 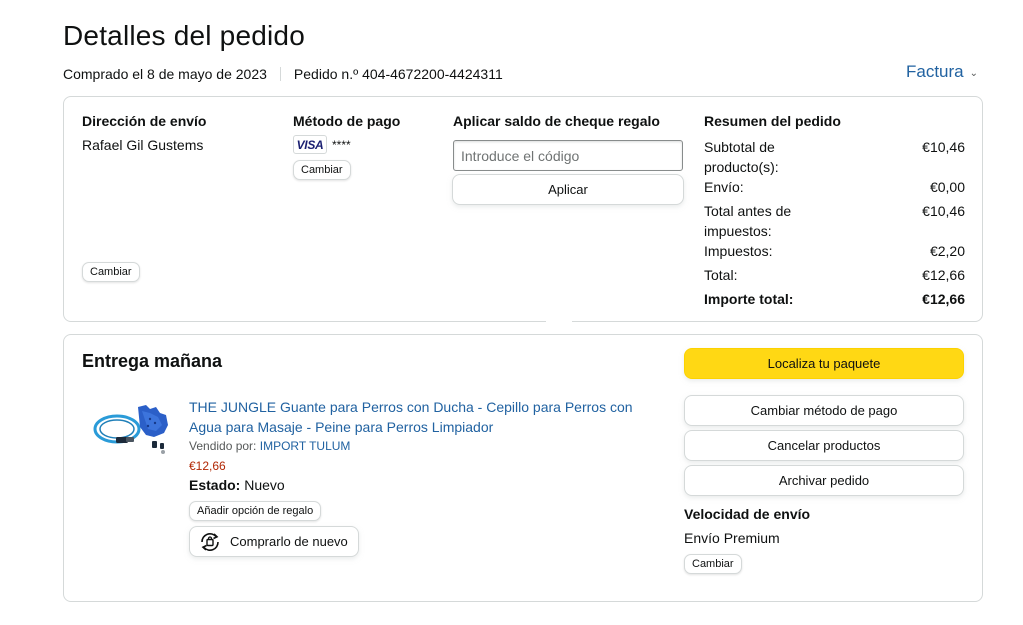 What do you see at coordinates (143, 145) in the screenshot?
I see `shipping-name: Rafael Gil Gustems` at bounding box center [143, 145].